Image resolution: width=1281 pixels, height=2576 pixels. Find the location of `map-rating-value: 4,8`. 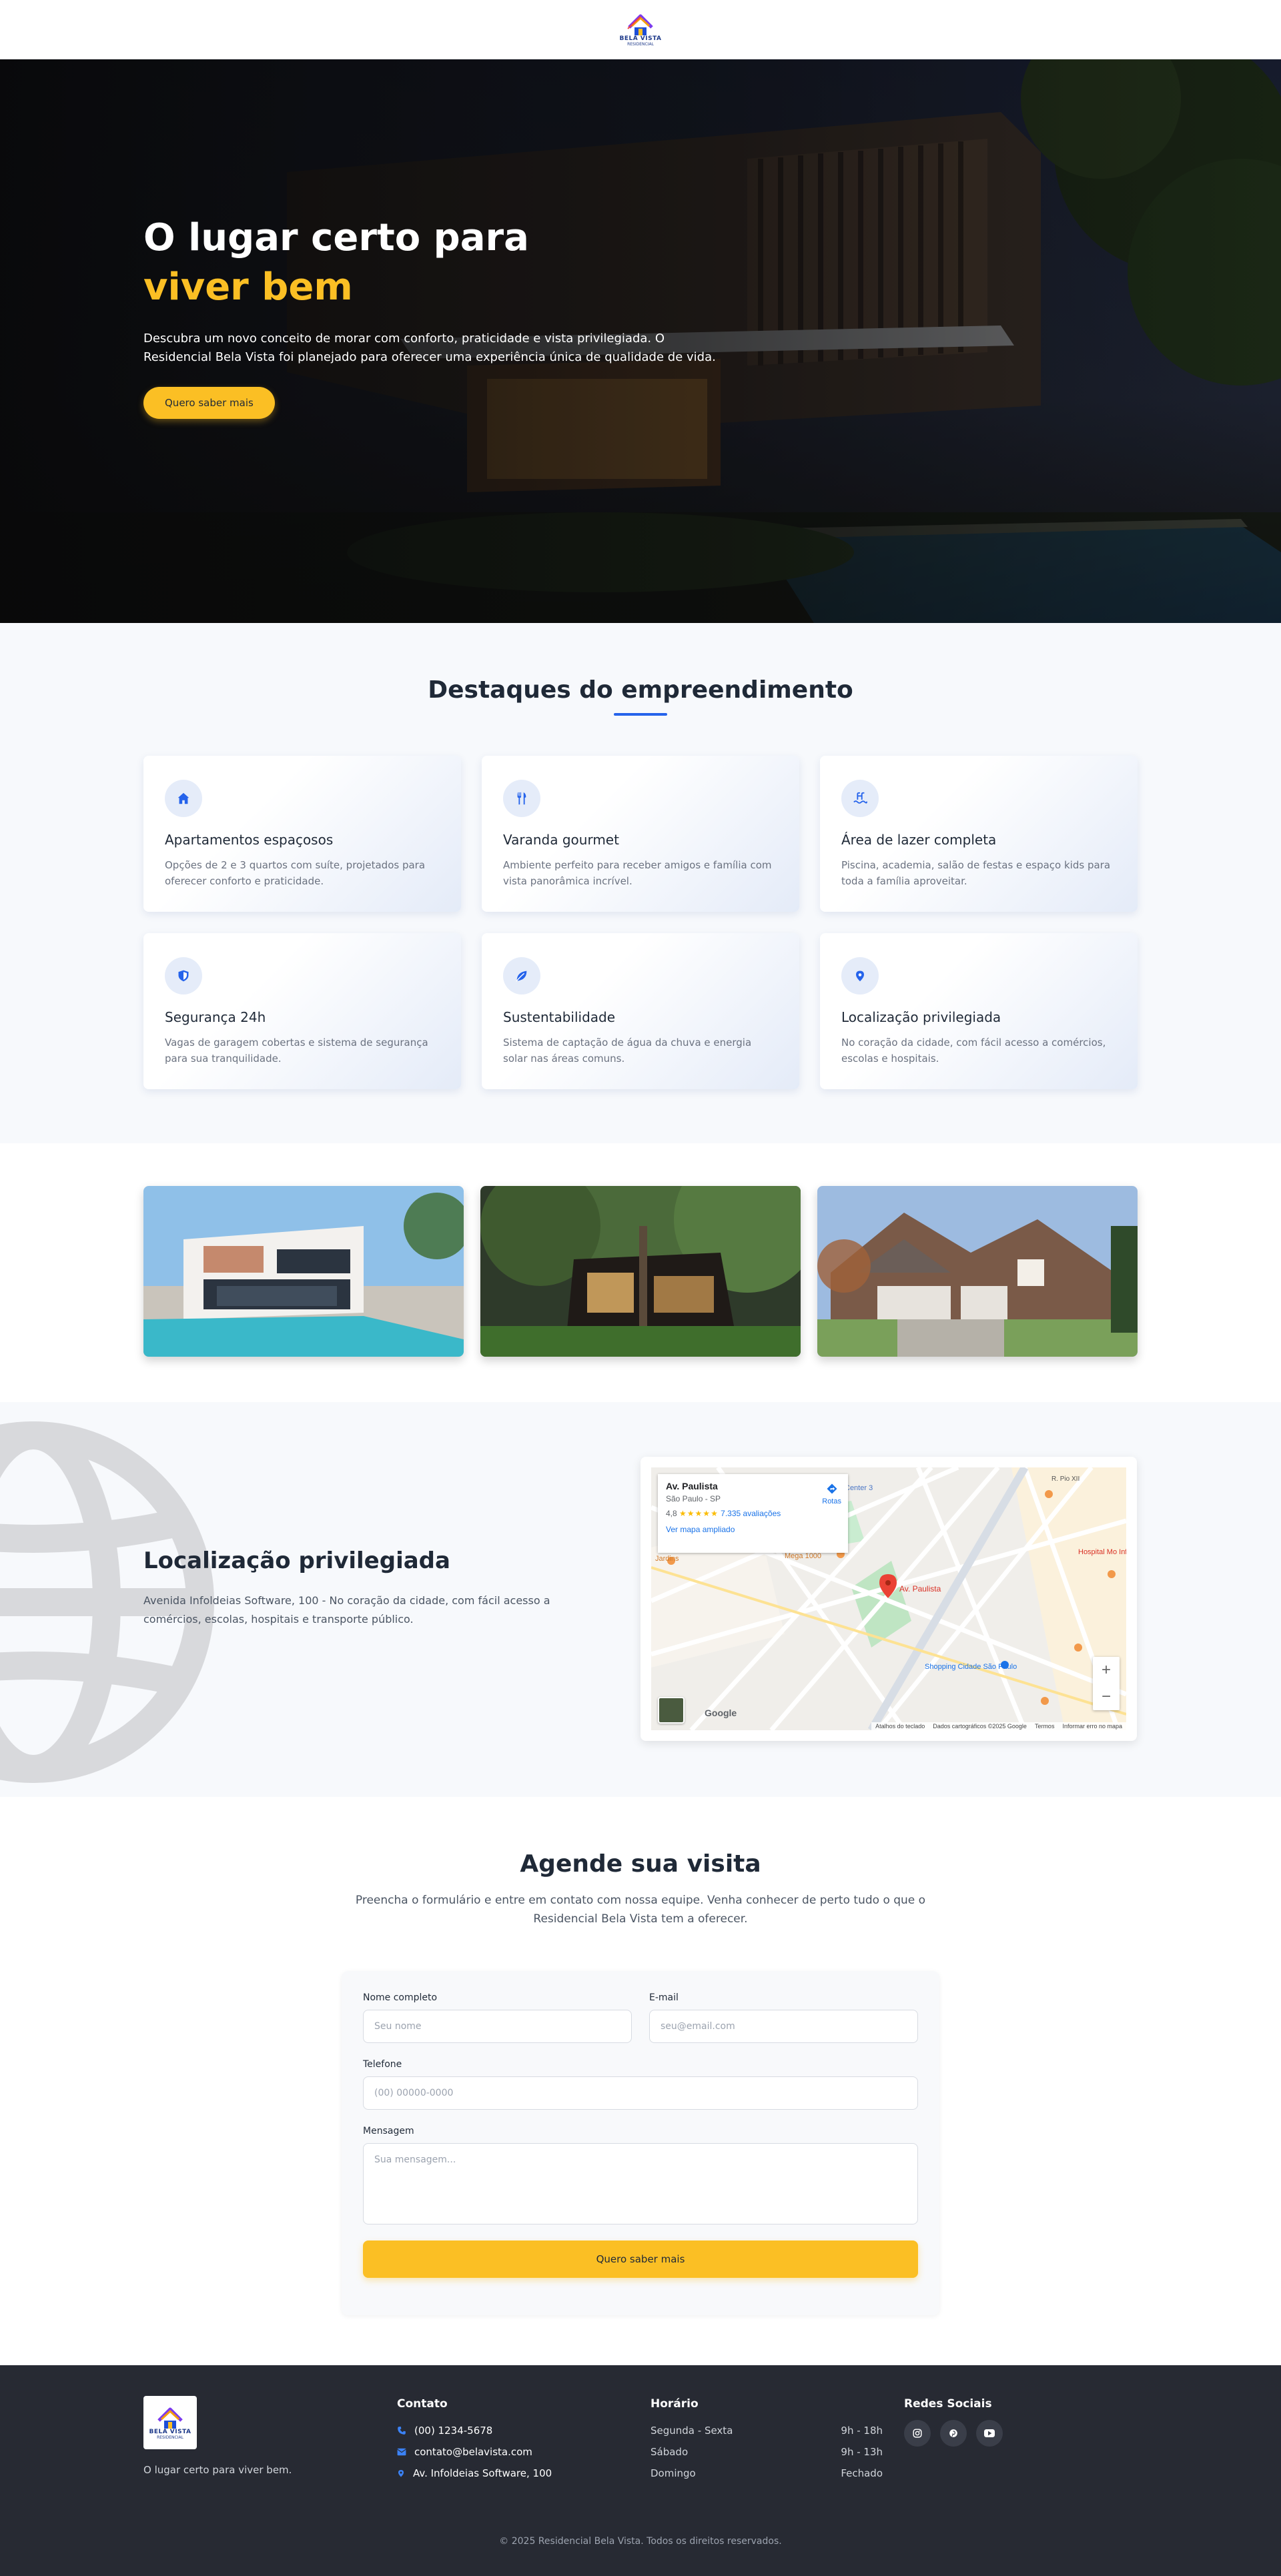

map-rating-value: 4,8 is located at coordinates (672, 1513).